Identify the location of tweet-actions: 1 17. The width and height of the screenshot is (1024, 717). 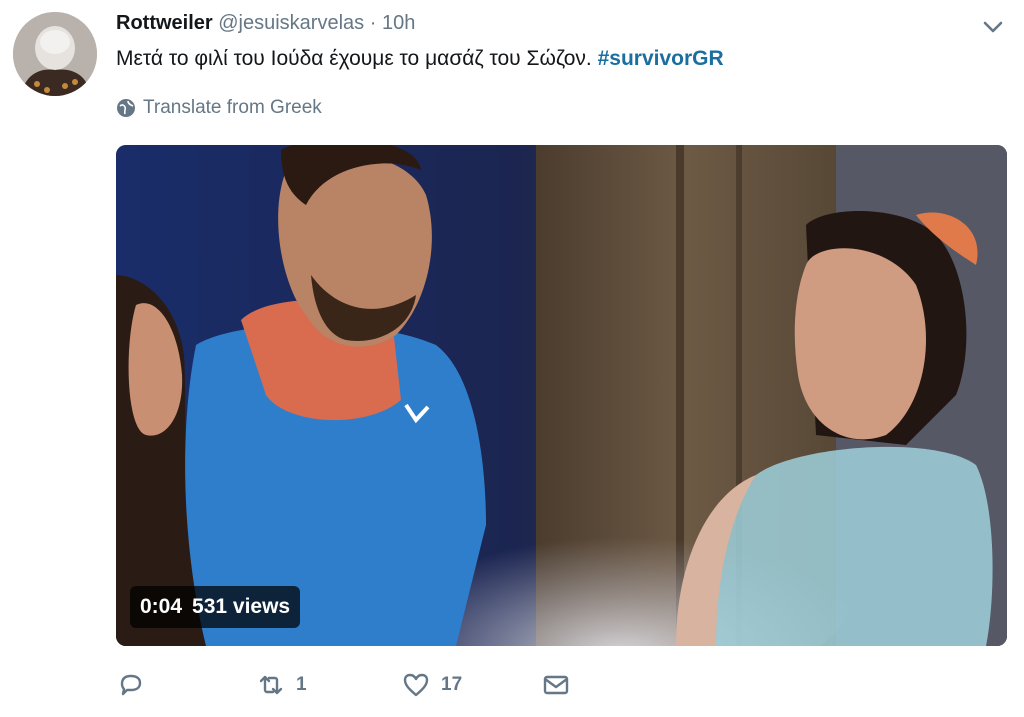
(376, 689).